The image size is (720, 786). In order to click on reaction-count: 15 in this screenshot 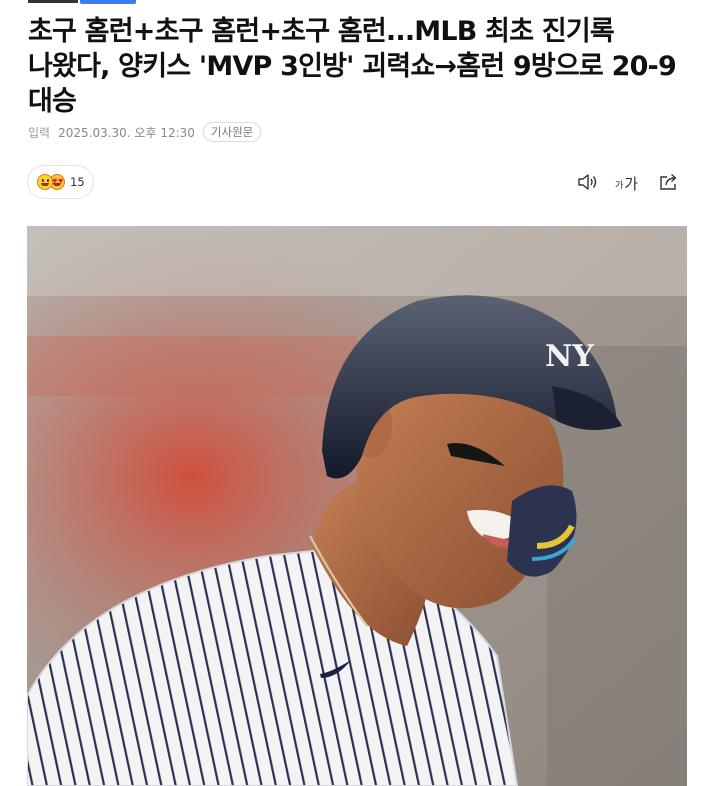, I will do `click(77, 182)`.